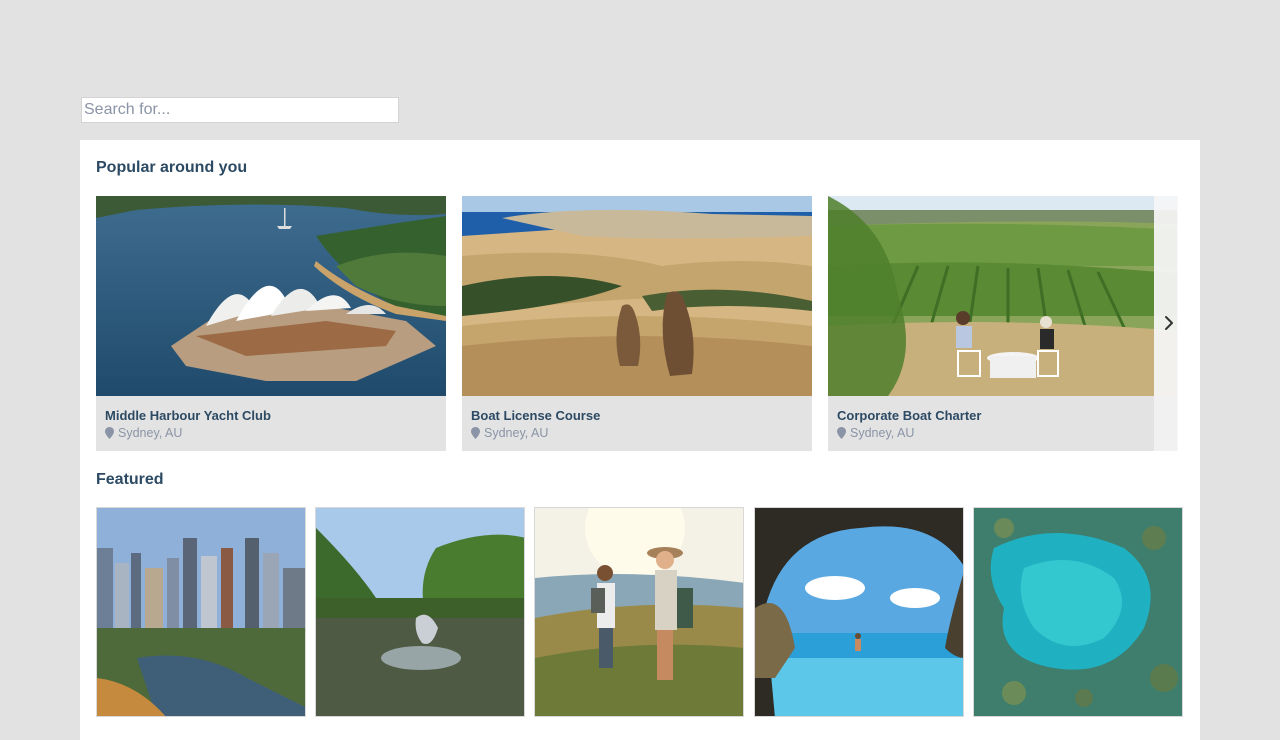 The image size is (1280, 740). I want to click on card-image-kangaroos, so click(637, 296).